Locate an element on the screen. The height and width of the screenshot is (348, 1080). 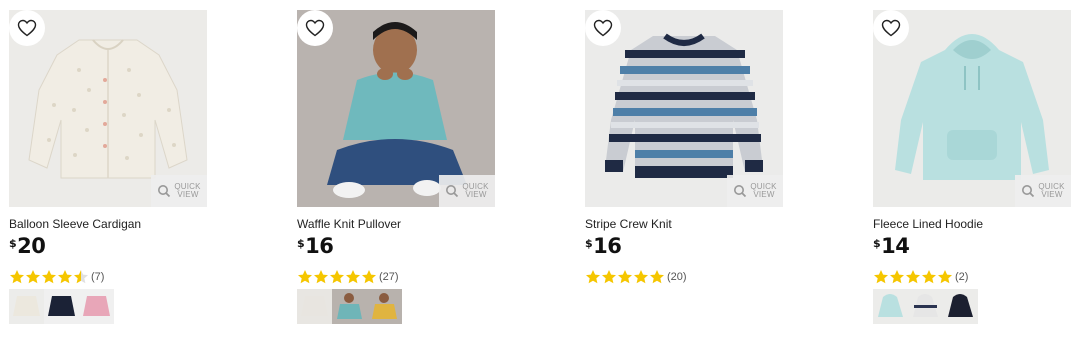
swatch-mustard is located at coordinates (384, 306).